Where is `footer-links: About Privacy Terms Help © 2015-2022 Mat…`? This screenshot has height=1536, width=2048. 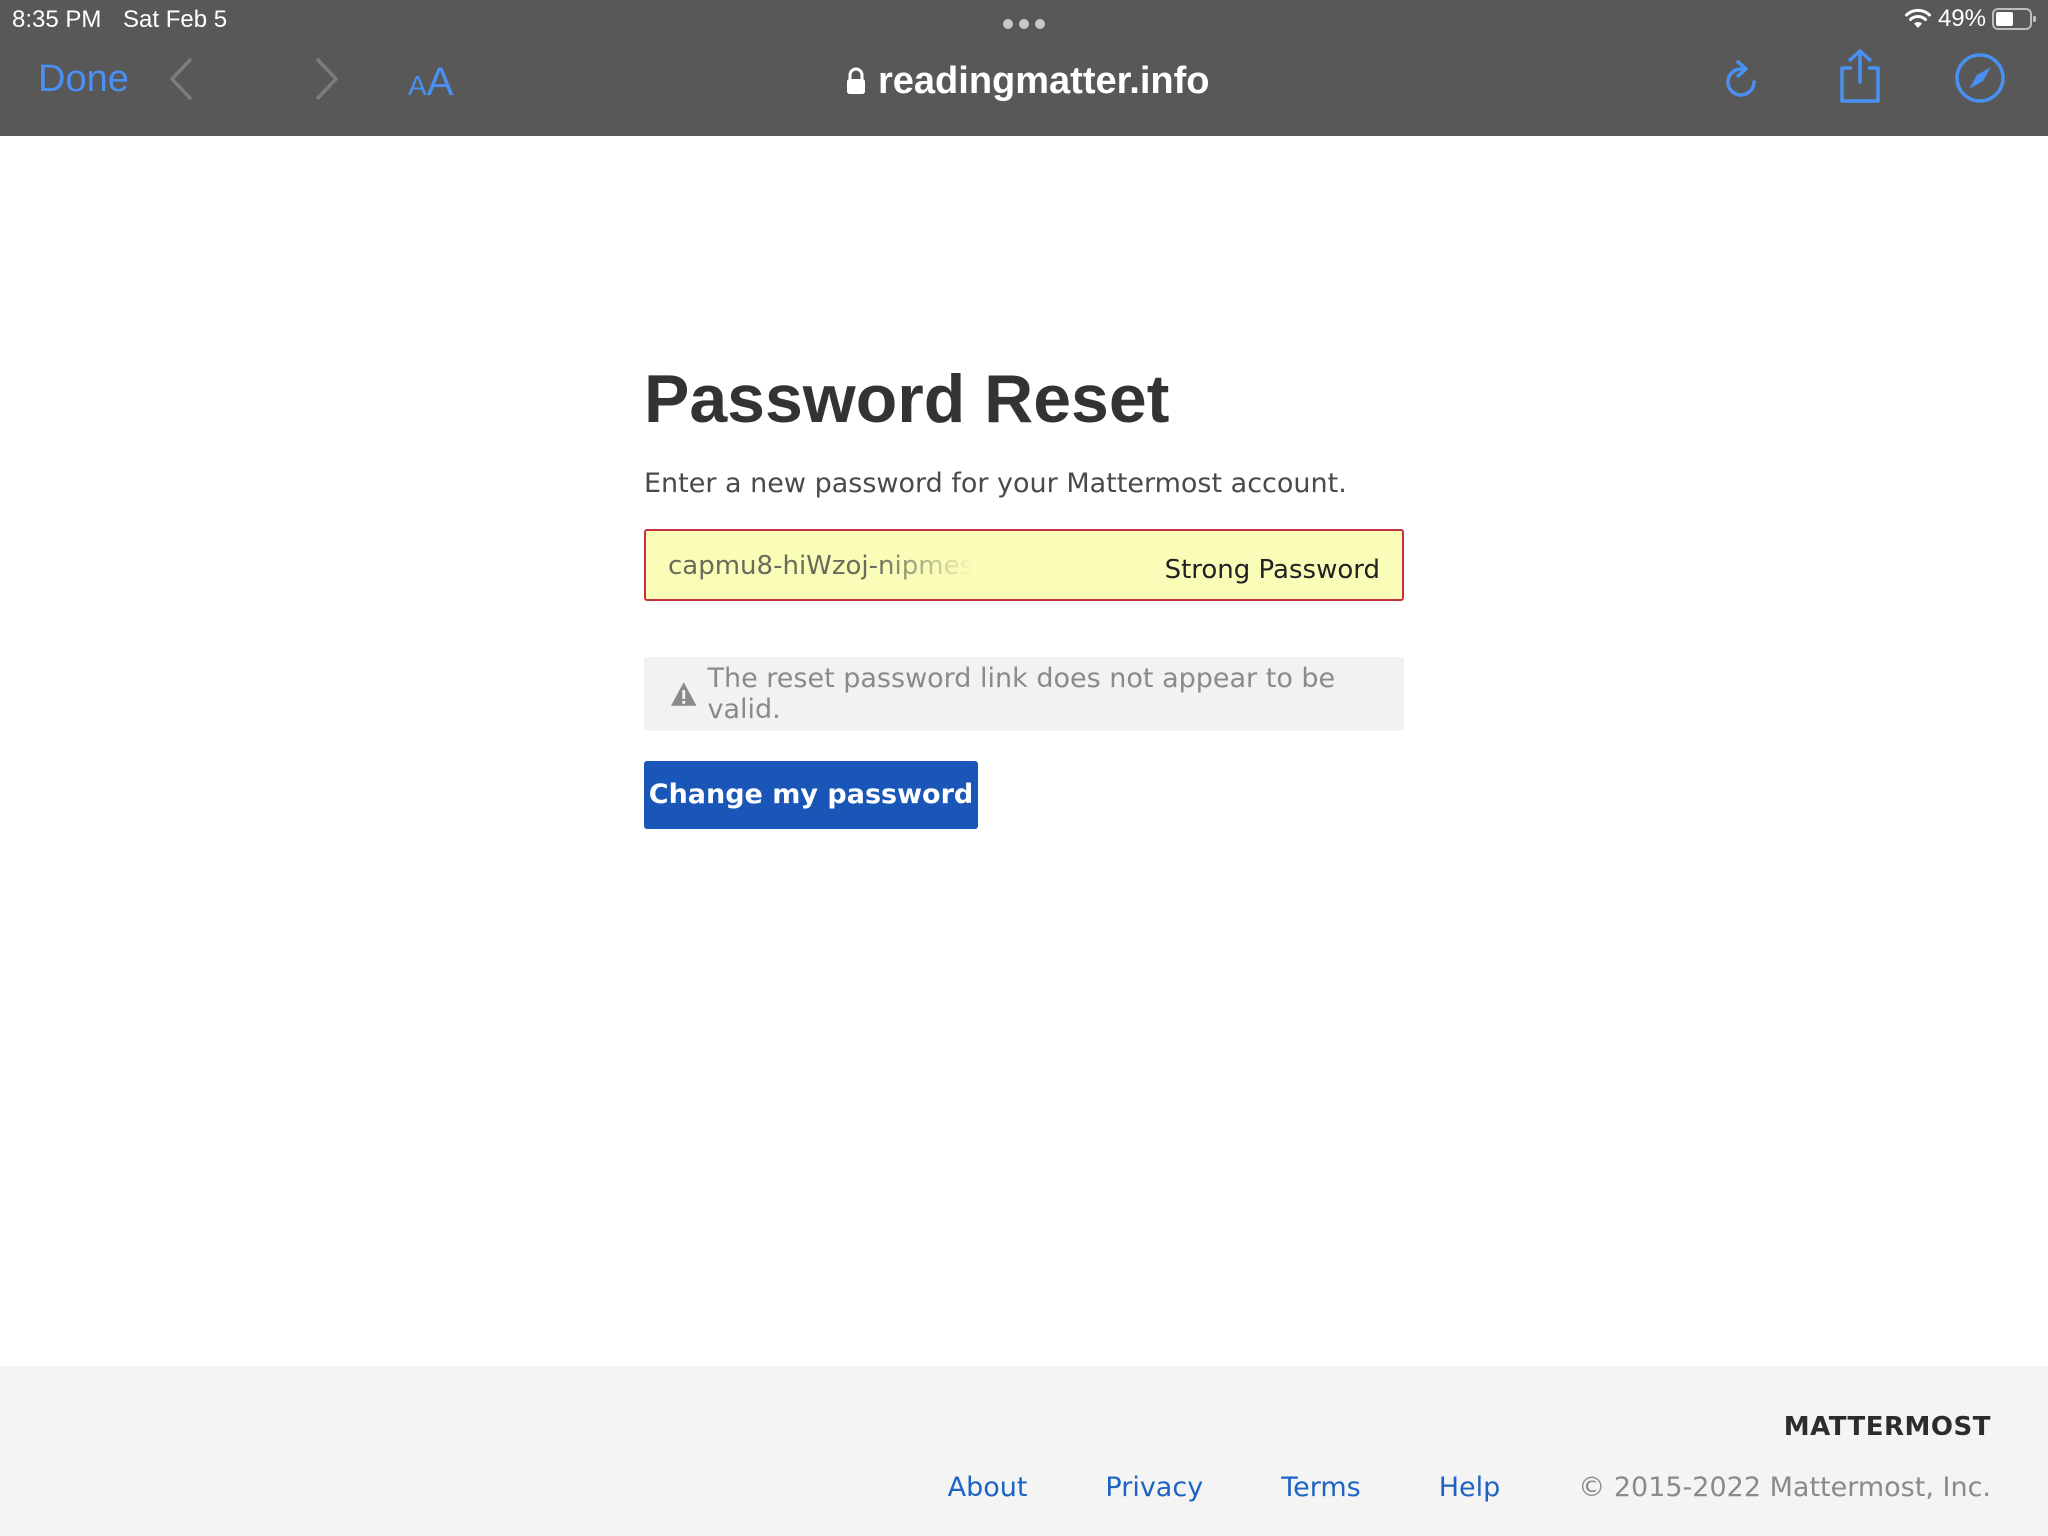
footer-links: About Privacy Terms Help © 2015-2022 Mat… is located at coordinates (1469, 1487).